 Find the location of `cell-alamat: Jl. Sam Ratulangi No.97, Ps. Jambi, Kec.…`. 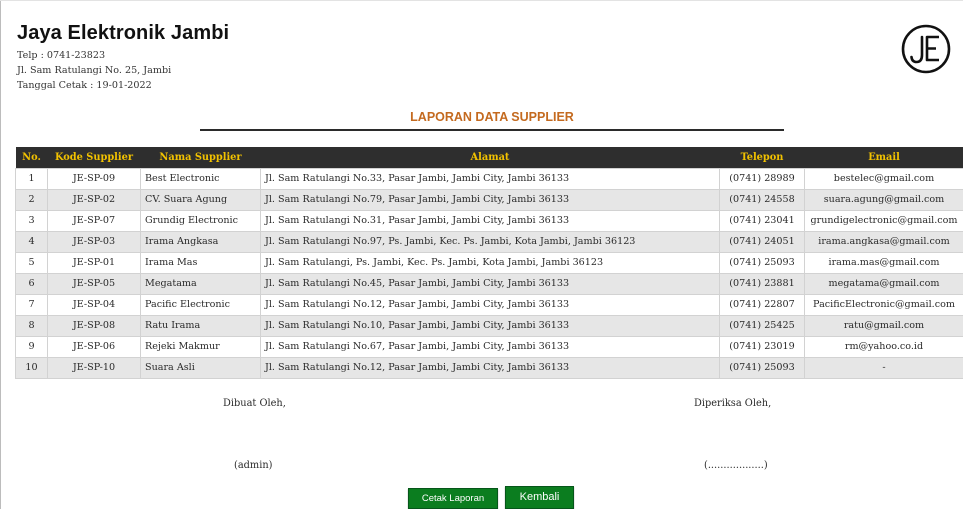

cell-alamat: Jl. Sam Ratulangi No.97, Ps. Jambi, Kec.… is located at coordinates (490, 241).